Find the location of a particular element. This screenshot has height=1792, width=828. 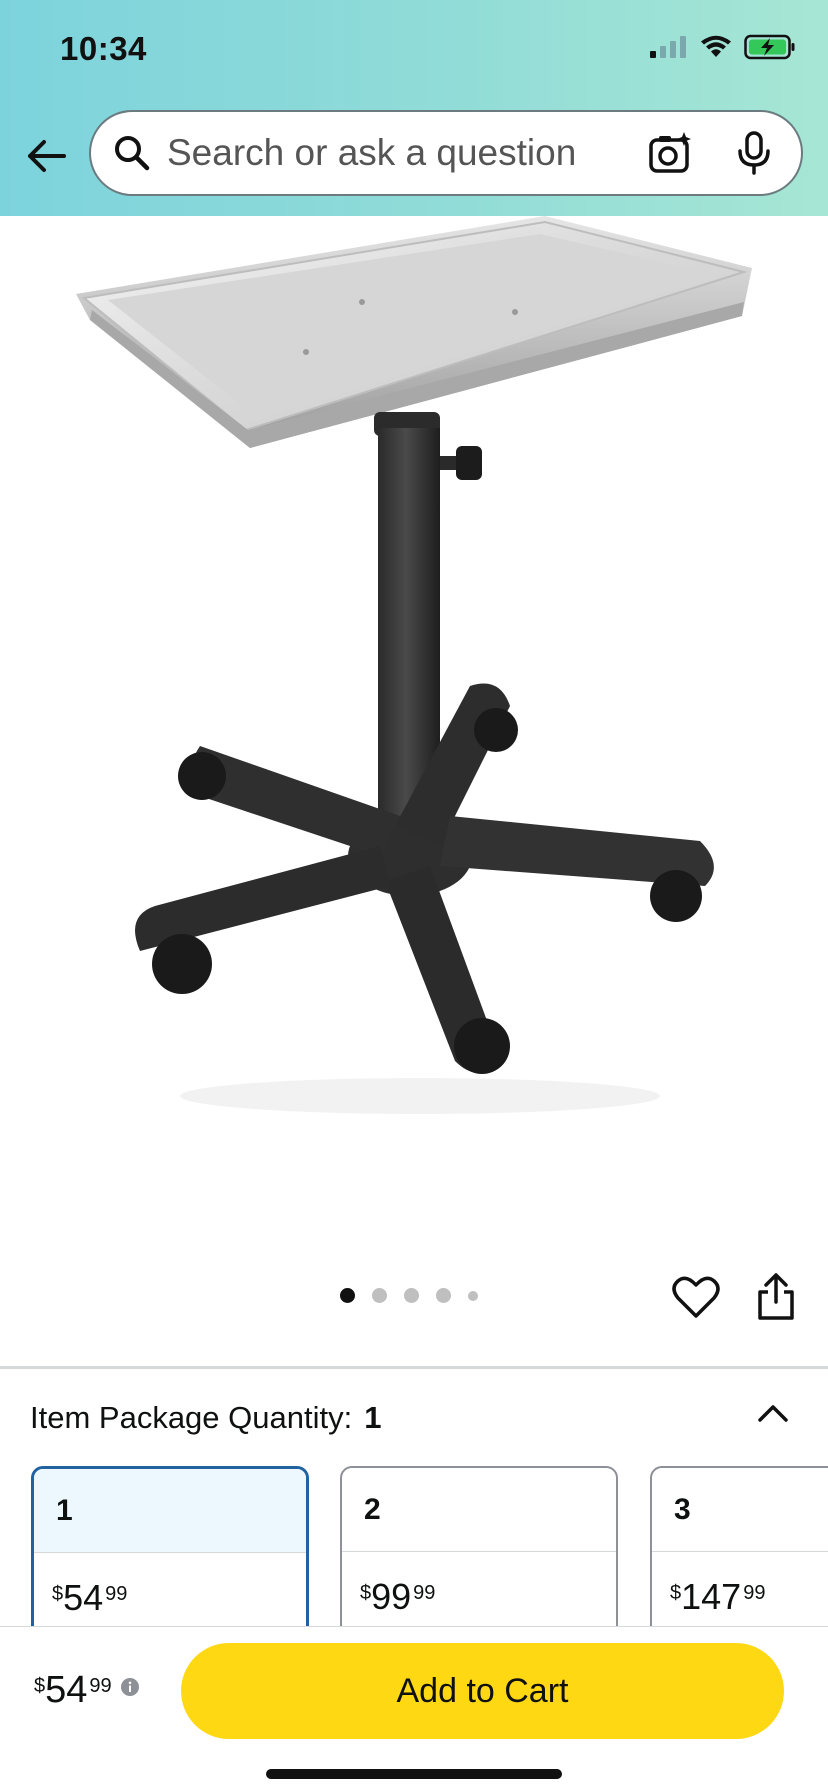

battery-charging-icon is located at coordinates (769, 47).